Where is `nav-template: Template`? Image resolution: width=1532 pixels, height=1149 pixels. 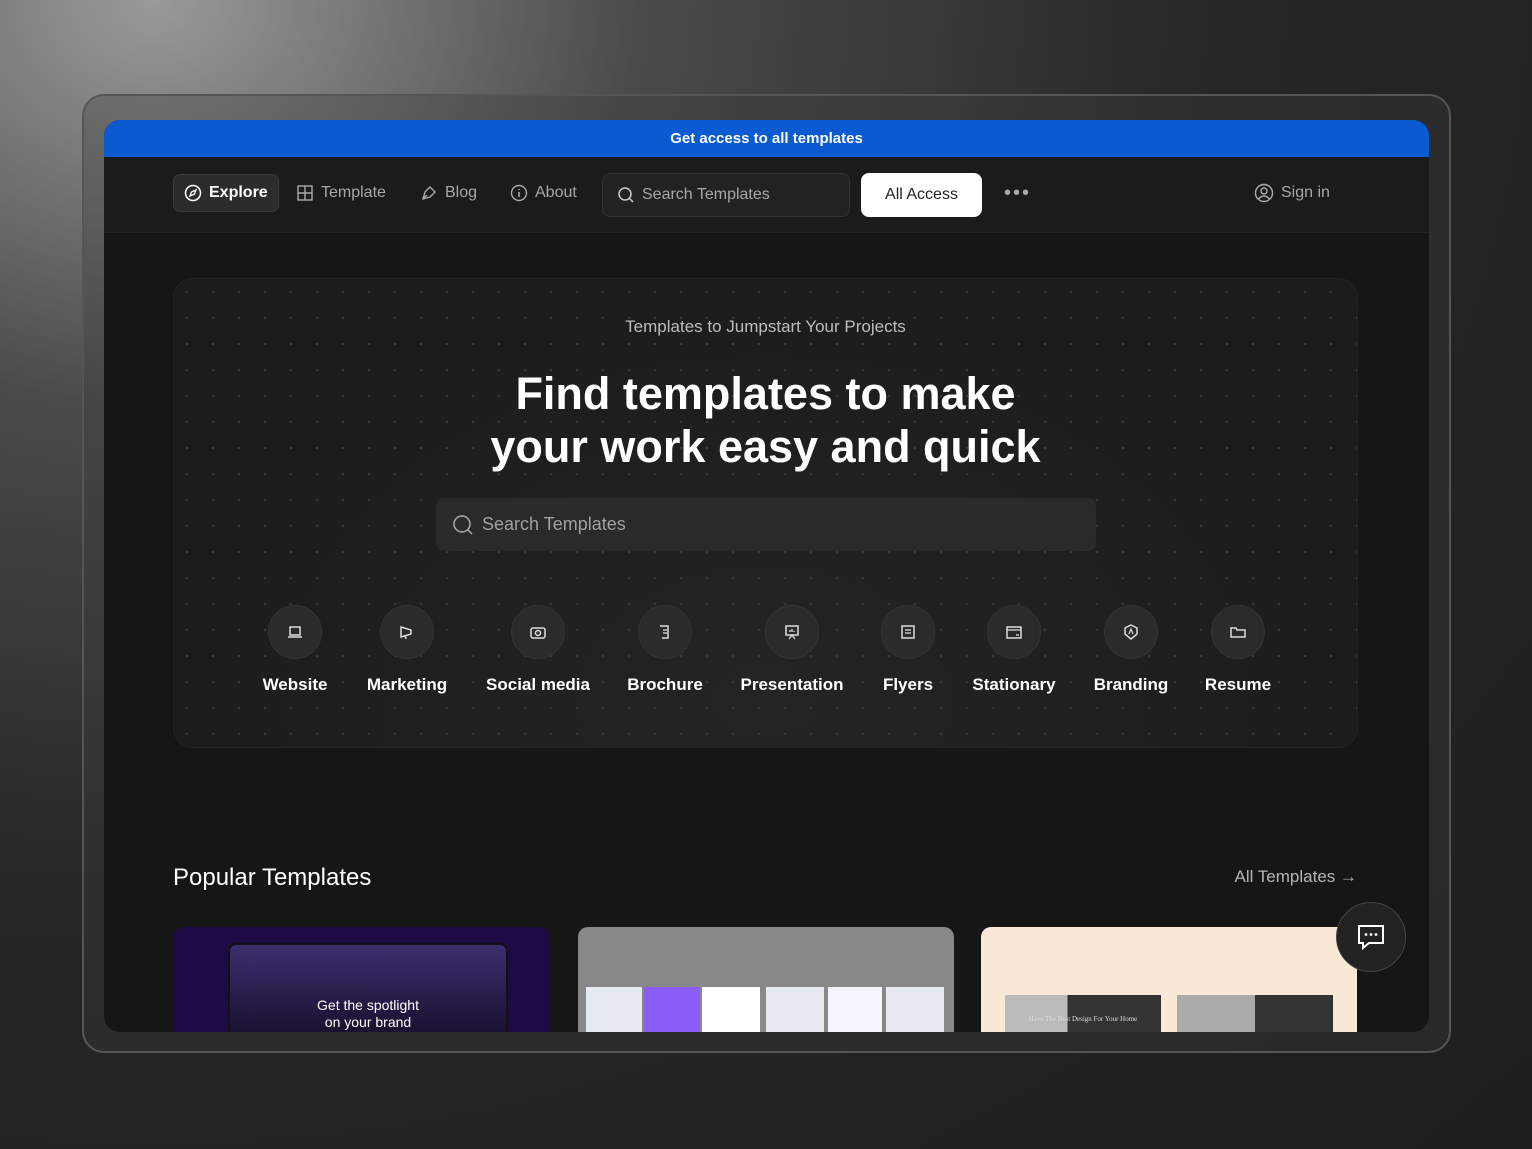 nav-template: Template is located at coordinates (341, 193).